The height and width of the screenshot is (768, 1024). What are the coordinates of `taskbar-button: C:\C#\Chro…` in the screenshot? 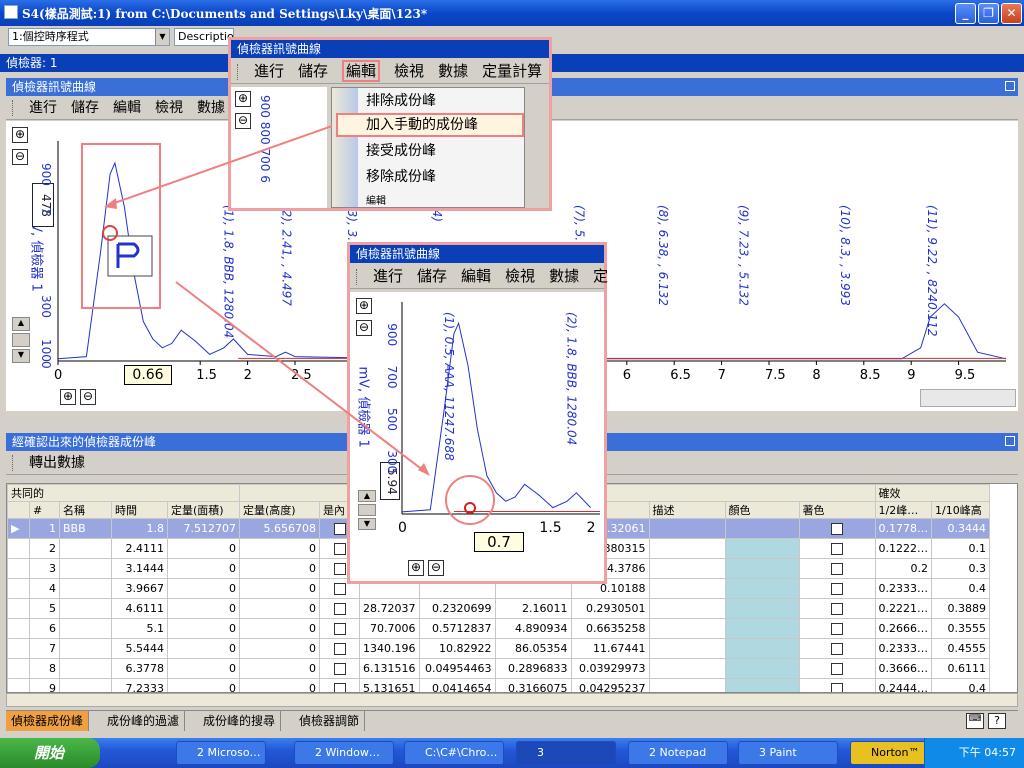 It's located at (454, 753).